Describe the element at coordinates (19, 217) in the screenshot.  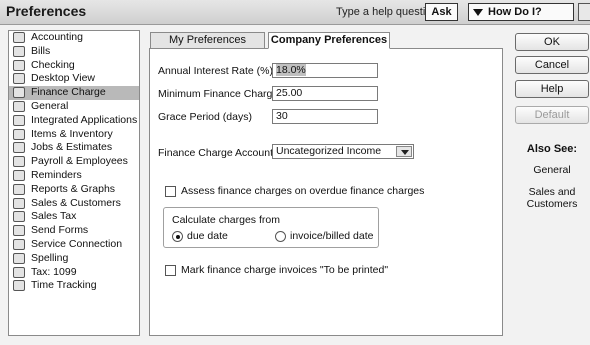
I see `sales-tax-icon` at that location.